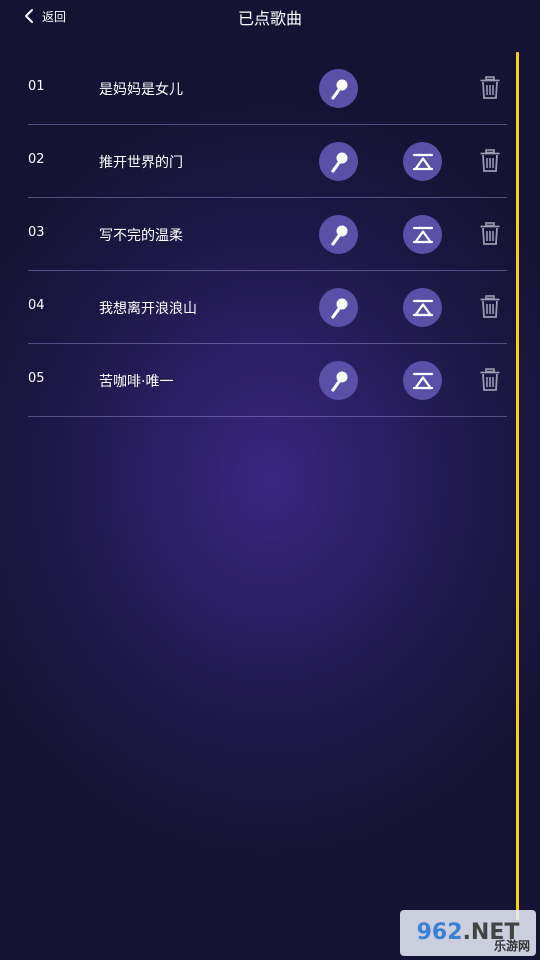 This screenshot has width=540, height=960. What do you see at coordinates (36, 86) in the screenshot?
I see `song-number: 01` at bounding box center [36, 86].